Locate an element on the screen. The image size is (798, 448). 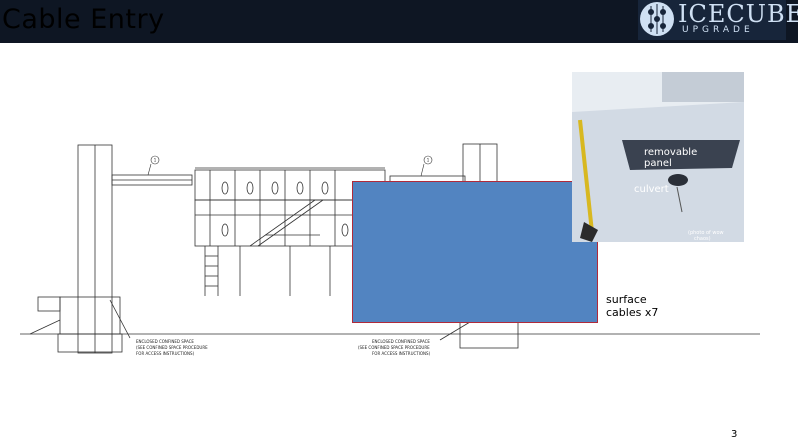
note-left-line3: FOR ACCESS INSTRUCTIONS) is located at coordinates (165, 353).